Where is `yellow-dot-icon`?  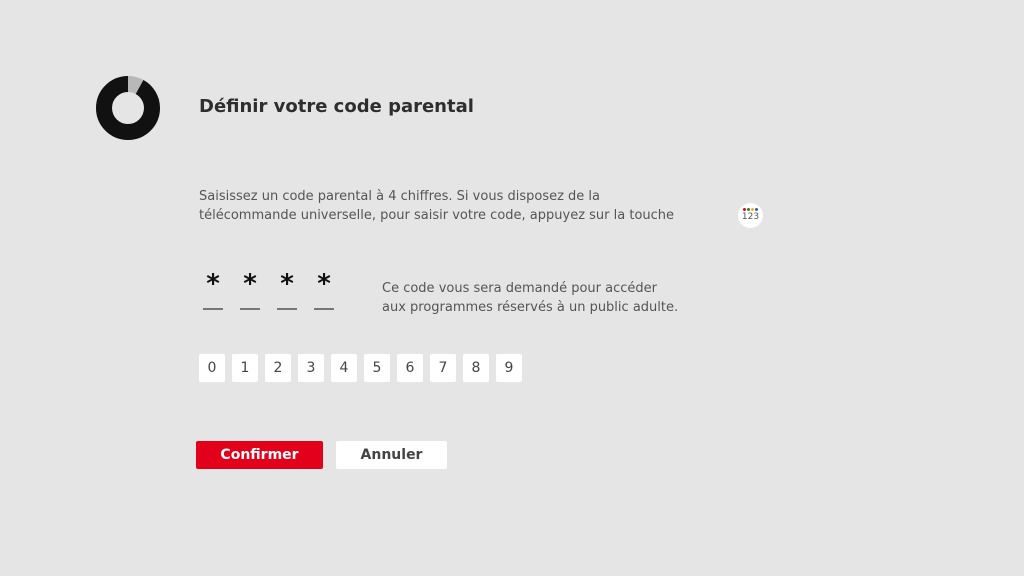 yellow-dot-icon is located at coordinates (752, 209).